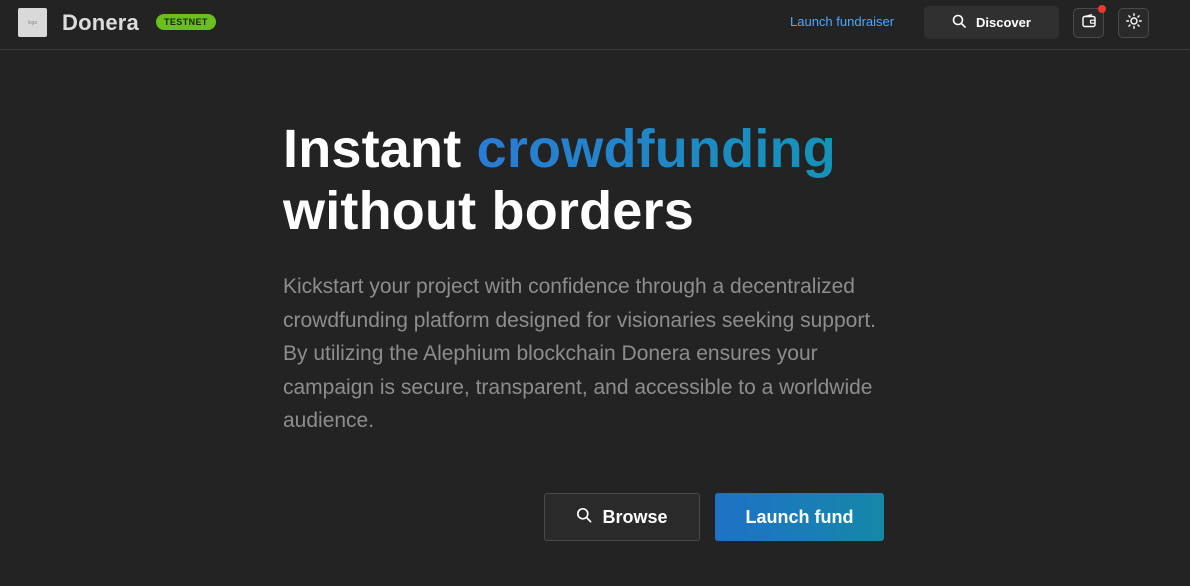 The image size is (1190, 586). I want to click on logo-image: logo, so click(32, 22).